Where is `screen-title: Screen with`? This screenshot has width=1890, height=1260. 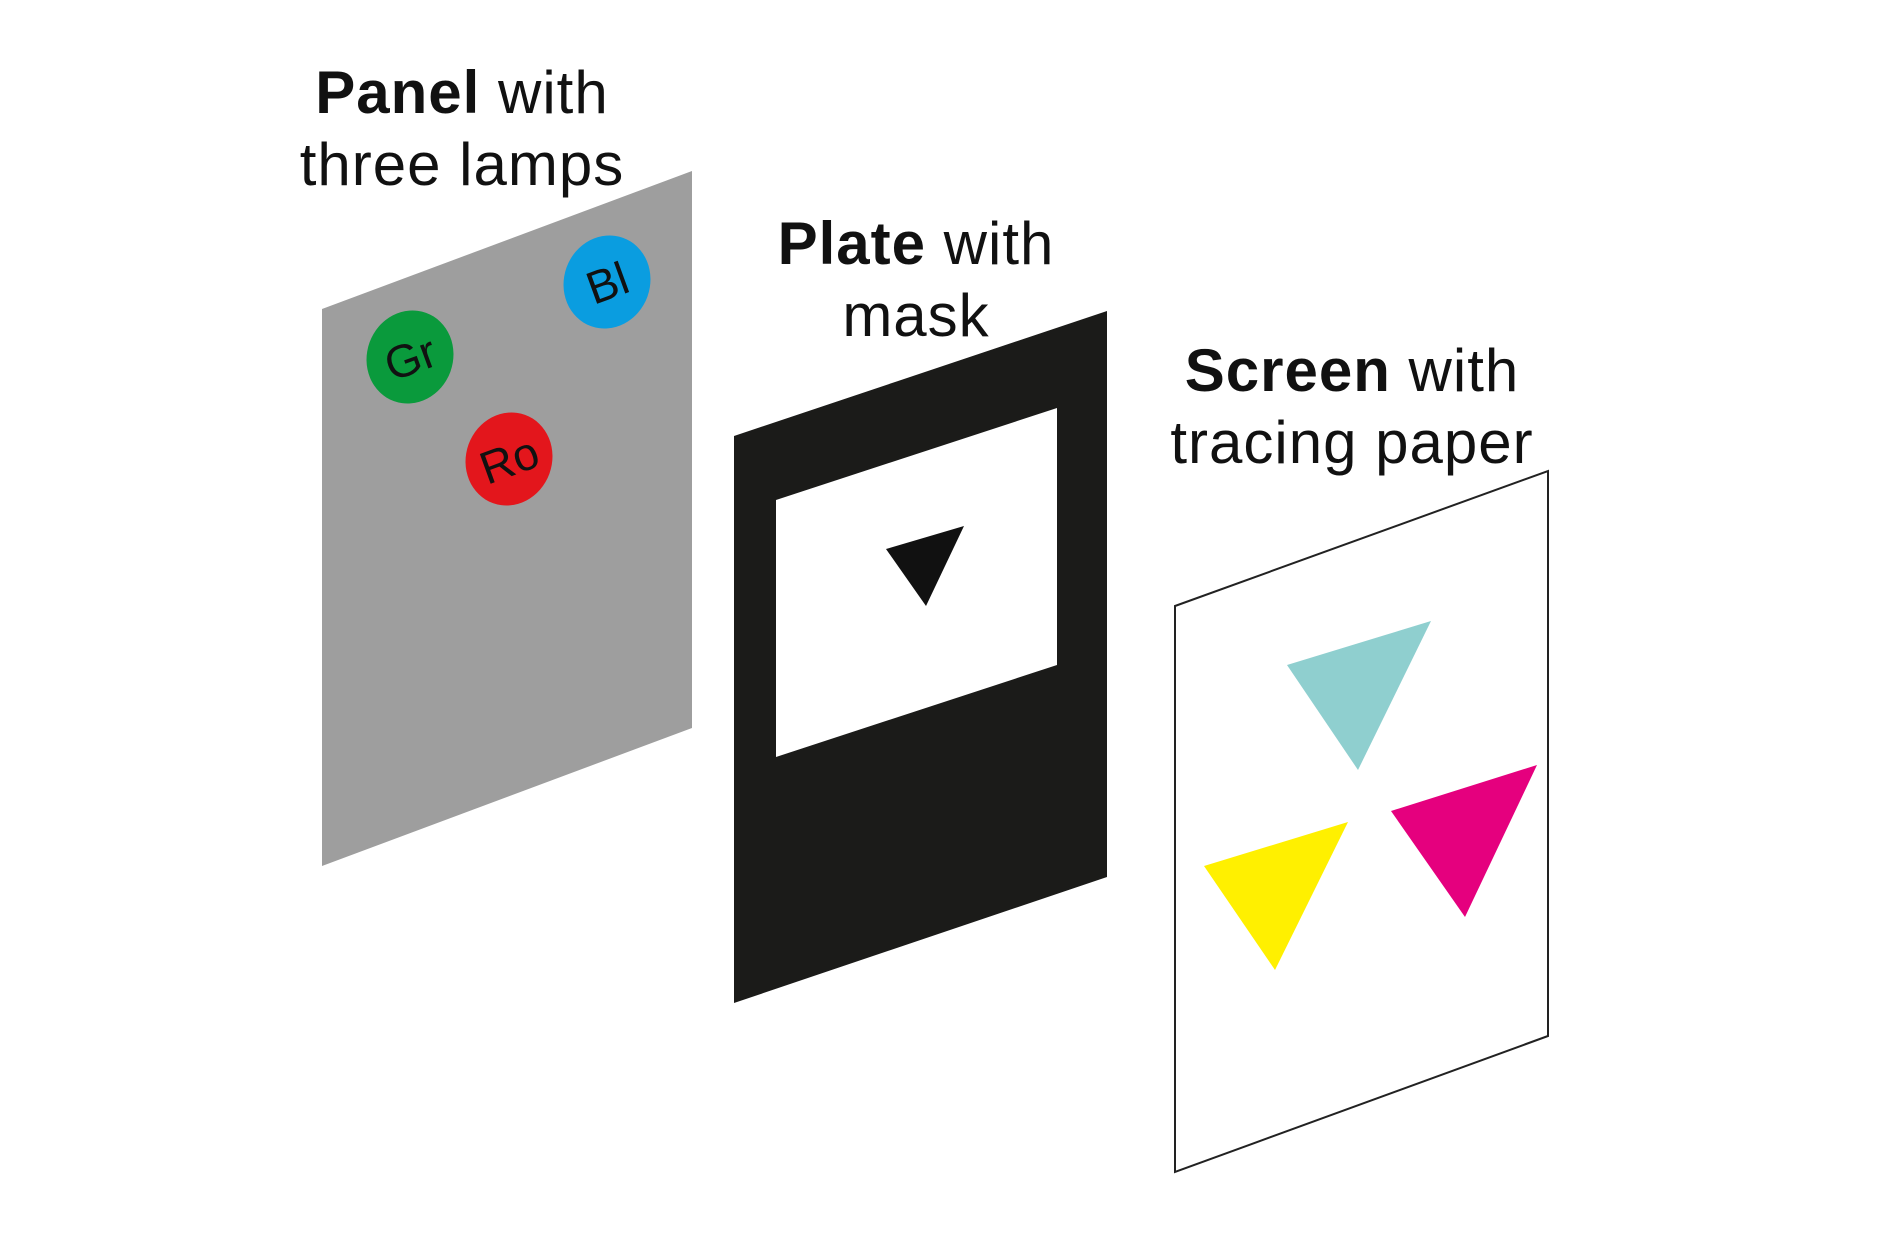 screen-title: Screen with is located at coordinates (1352, 370).